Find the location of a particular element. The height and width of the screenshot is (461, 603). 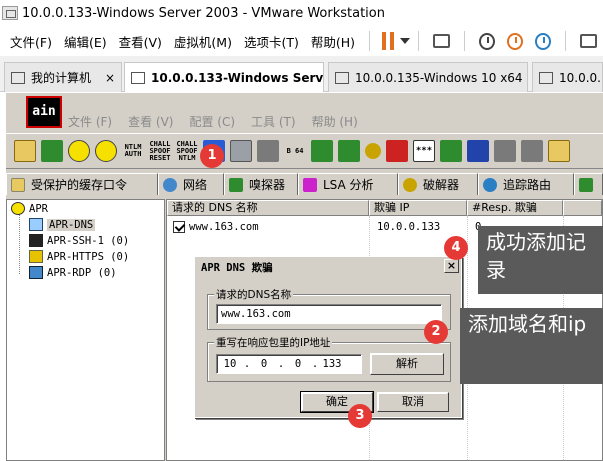

tree-root-apr: APR is located at coordinates (29, 208).